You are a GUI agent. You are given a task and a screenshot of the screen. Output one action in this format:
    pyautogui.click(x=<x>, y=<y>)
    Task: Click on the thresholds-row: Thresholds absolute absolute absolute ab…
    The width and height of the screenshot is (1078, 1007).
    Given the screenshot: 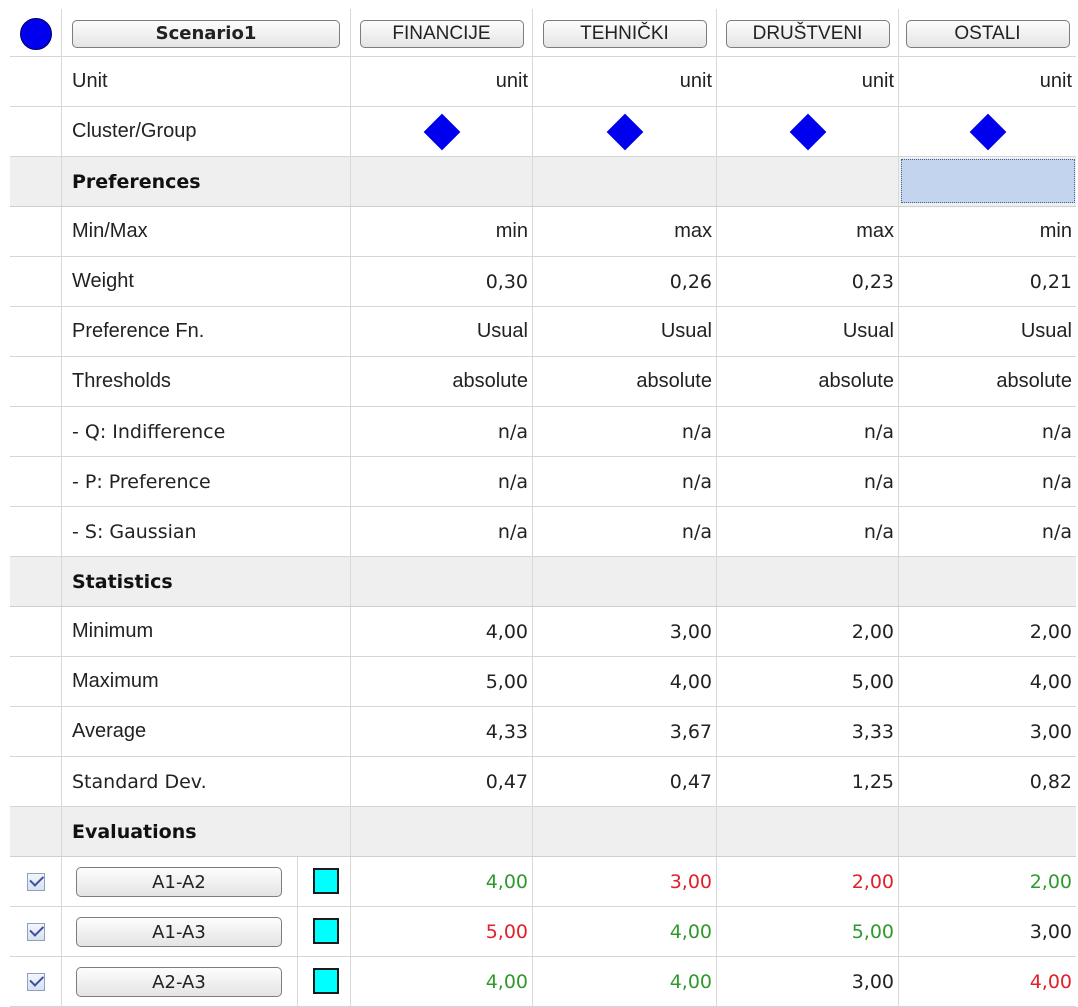 What is the action you would take?
    pyautogui.click(x=543, y=382)
    